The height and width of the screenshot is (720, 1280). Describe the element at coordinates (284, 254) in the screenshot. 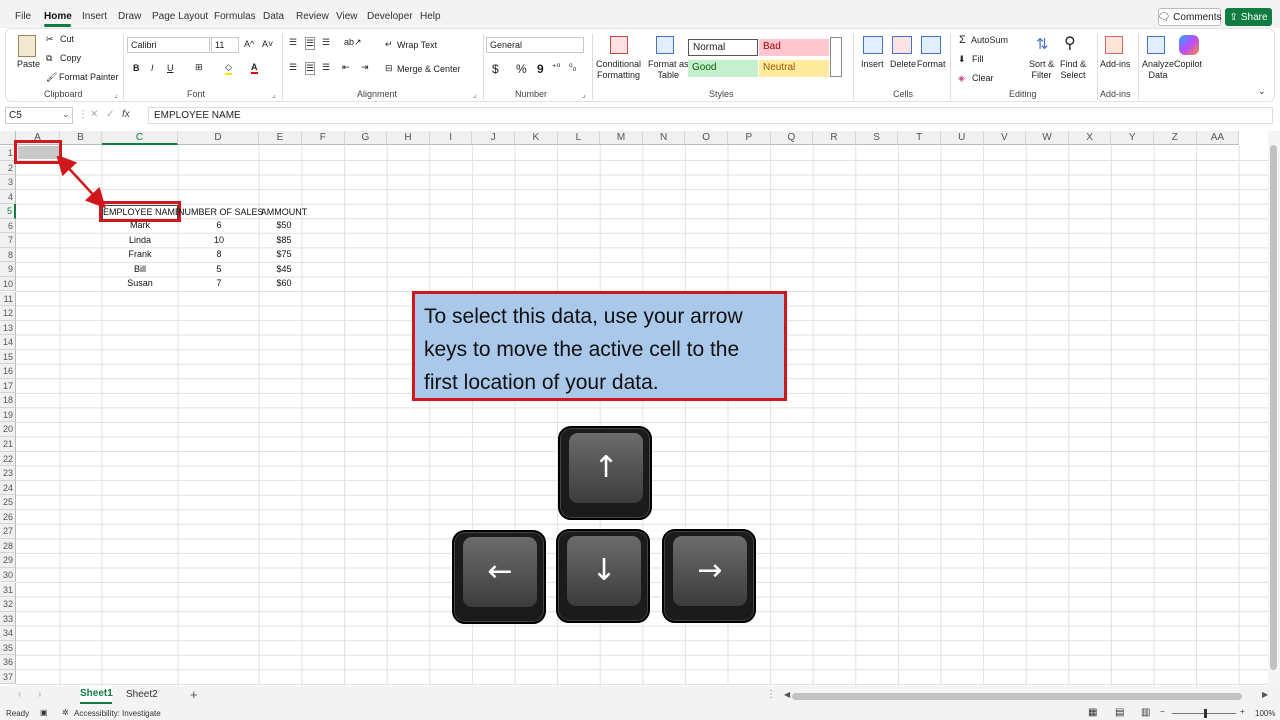

I see `cell-amount: $75` at that location.